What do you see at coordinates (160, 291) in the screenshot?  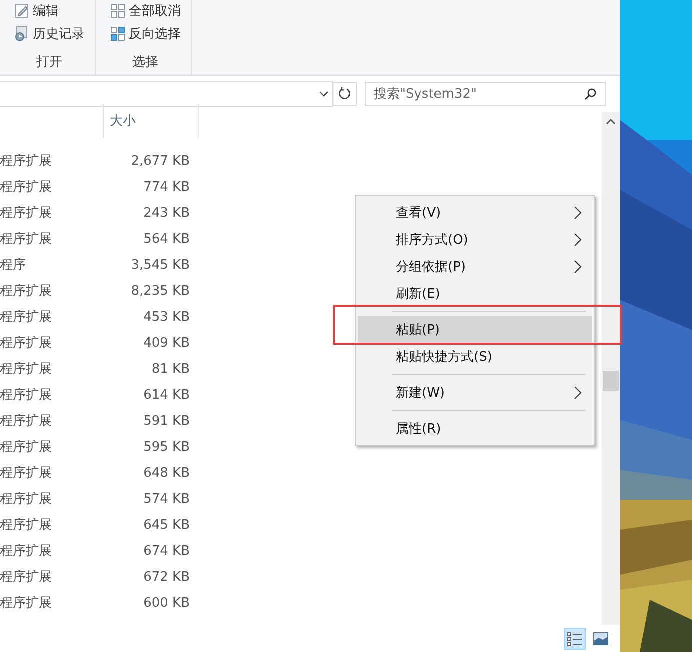 I see `table-cell-text: 8,235 KB` at bounding box center [160, 291].